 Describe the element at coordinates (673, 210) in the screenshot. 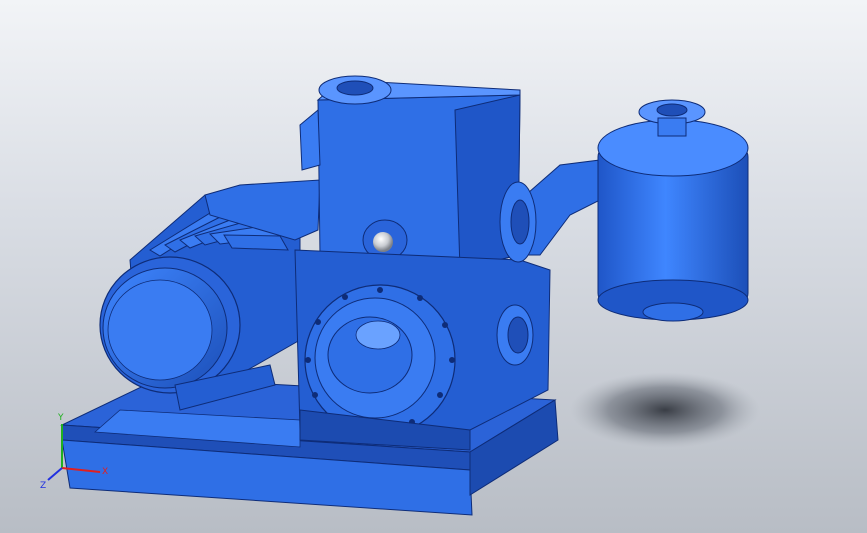

I see `separator-tank` at that location.